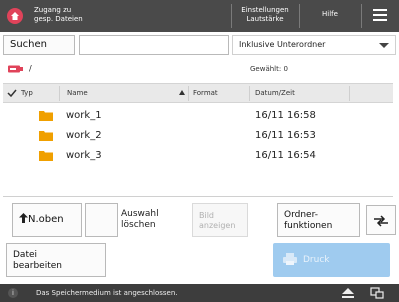  Describe the element at coordinates (140, 217) in the screenshot. I see `deselect-button: Auswahl löschen` at that location.